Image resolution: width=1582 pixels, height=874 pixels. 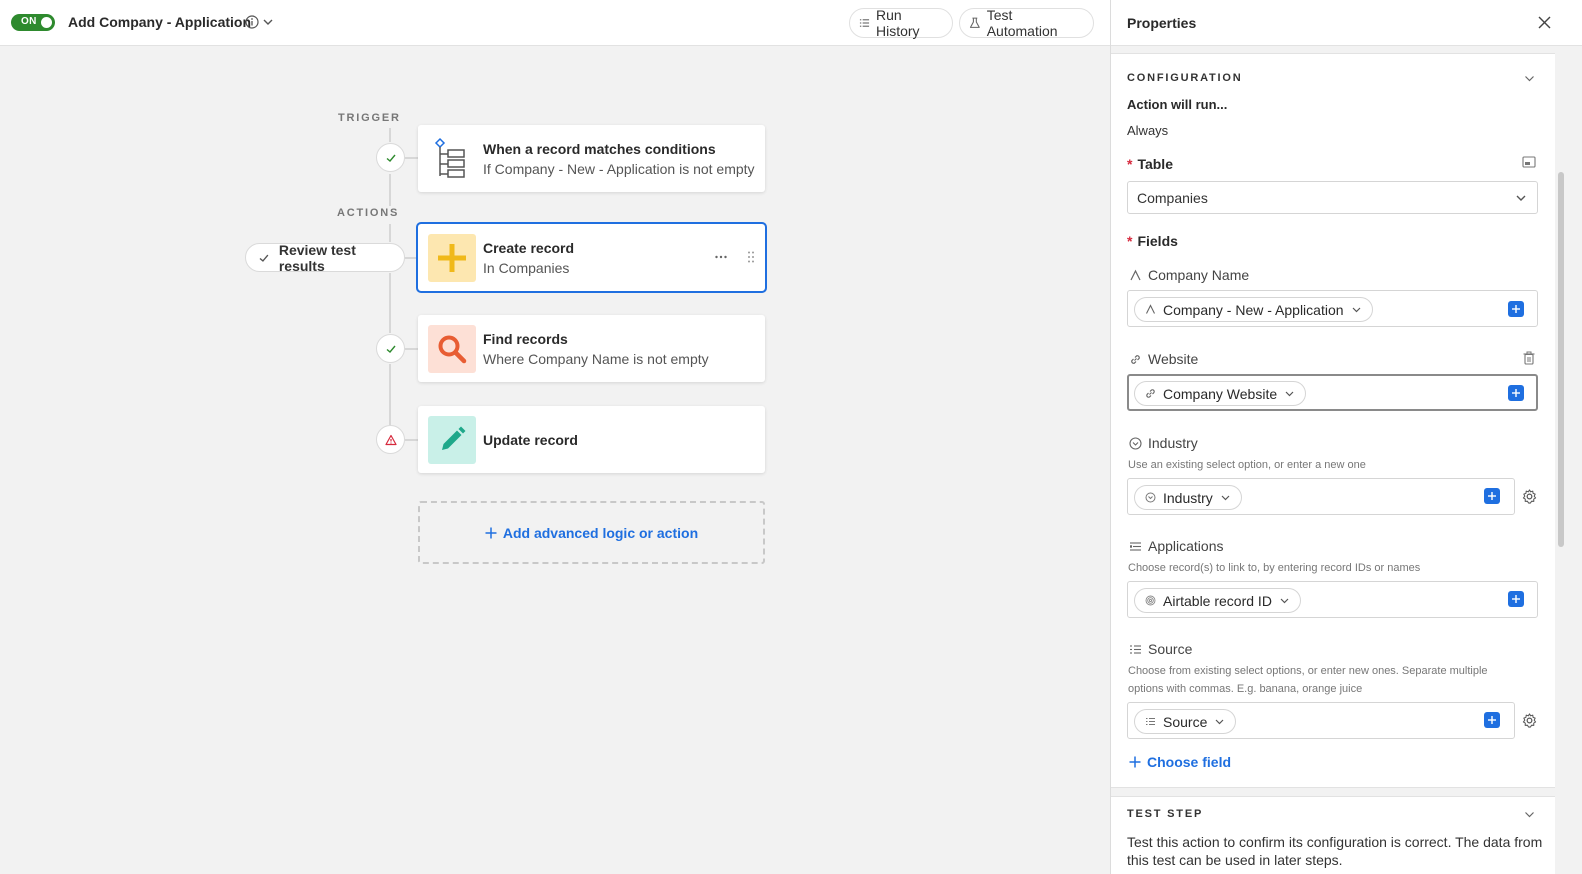 What do you see at coordinates (1163, 443) in the screenshot?
I see `industry-label: Industry` at bounding box center [1163, 443].